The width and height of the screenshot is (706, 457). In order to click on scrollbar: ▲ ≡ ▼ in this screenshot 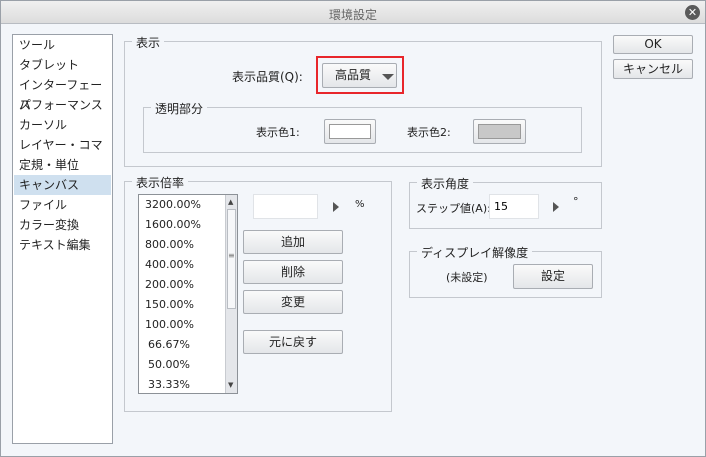, I will do `click(231, 294)`.